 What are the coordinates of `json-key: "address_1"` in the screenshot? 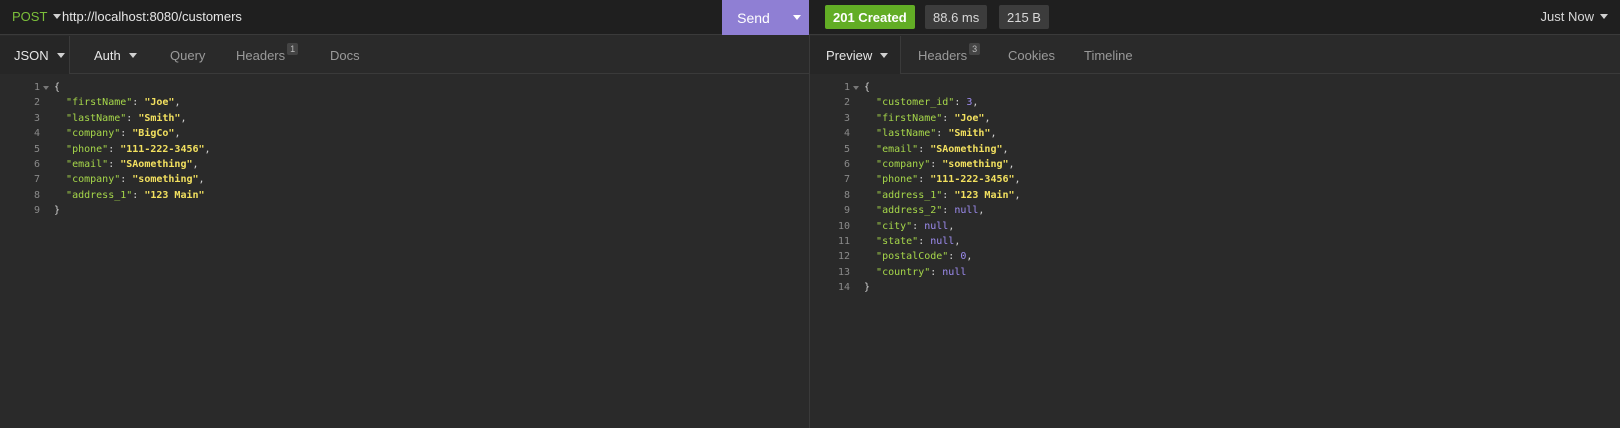 It's located at (99, 195).